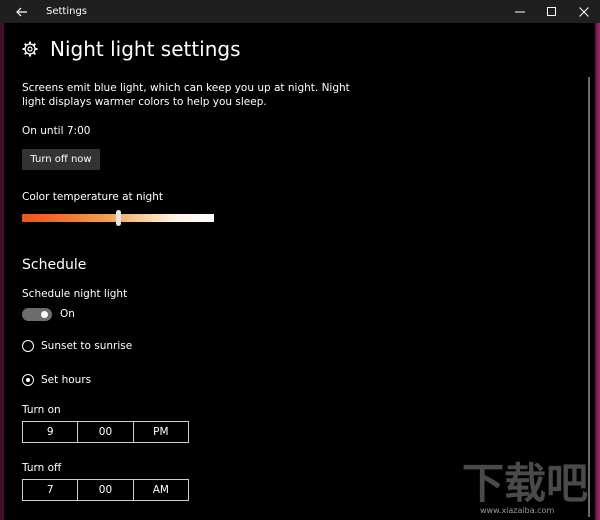  Describe the element at coordinates (92, 197) in the screenshot. I see `color-temperature-label: Color temperature at night` at that location.